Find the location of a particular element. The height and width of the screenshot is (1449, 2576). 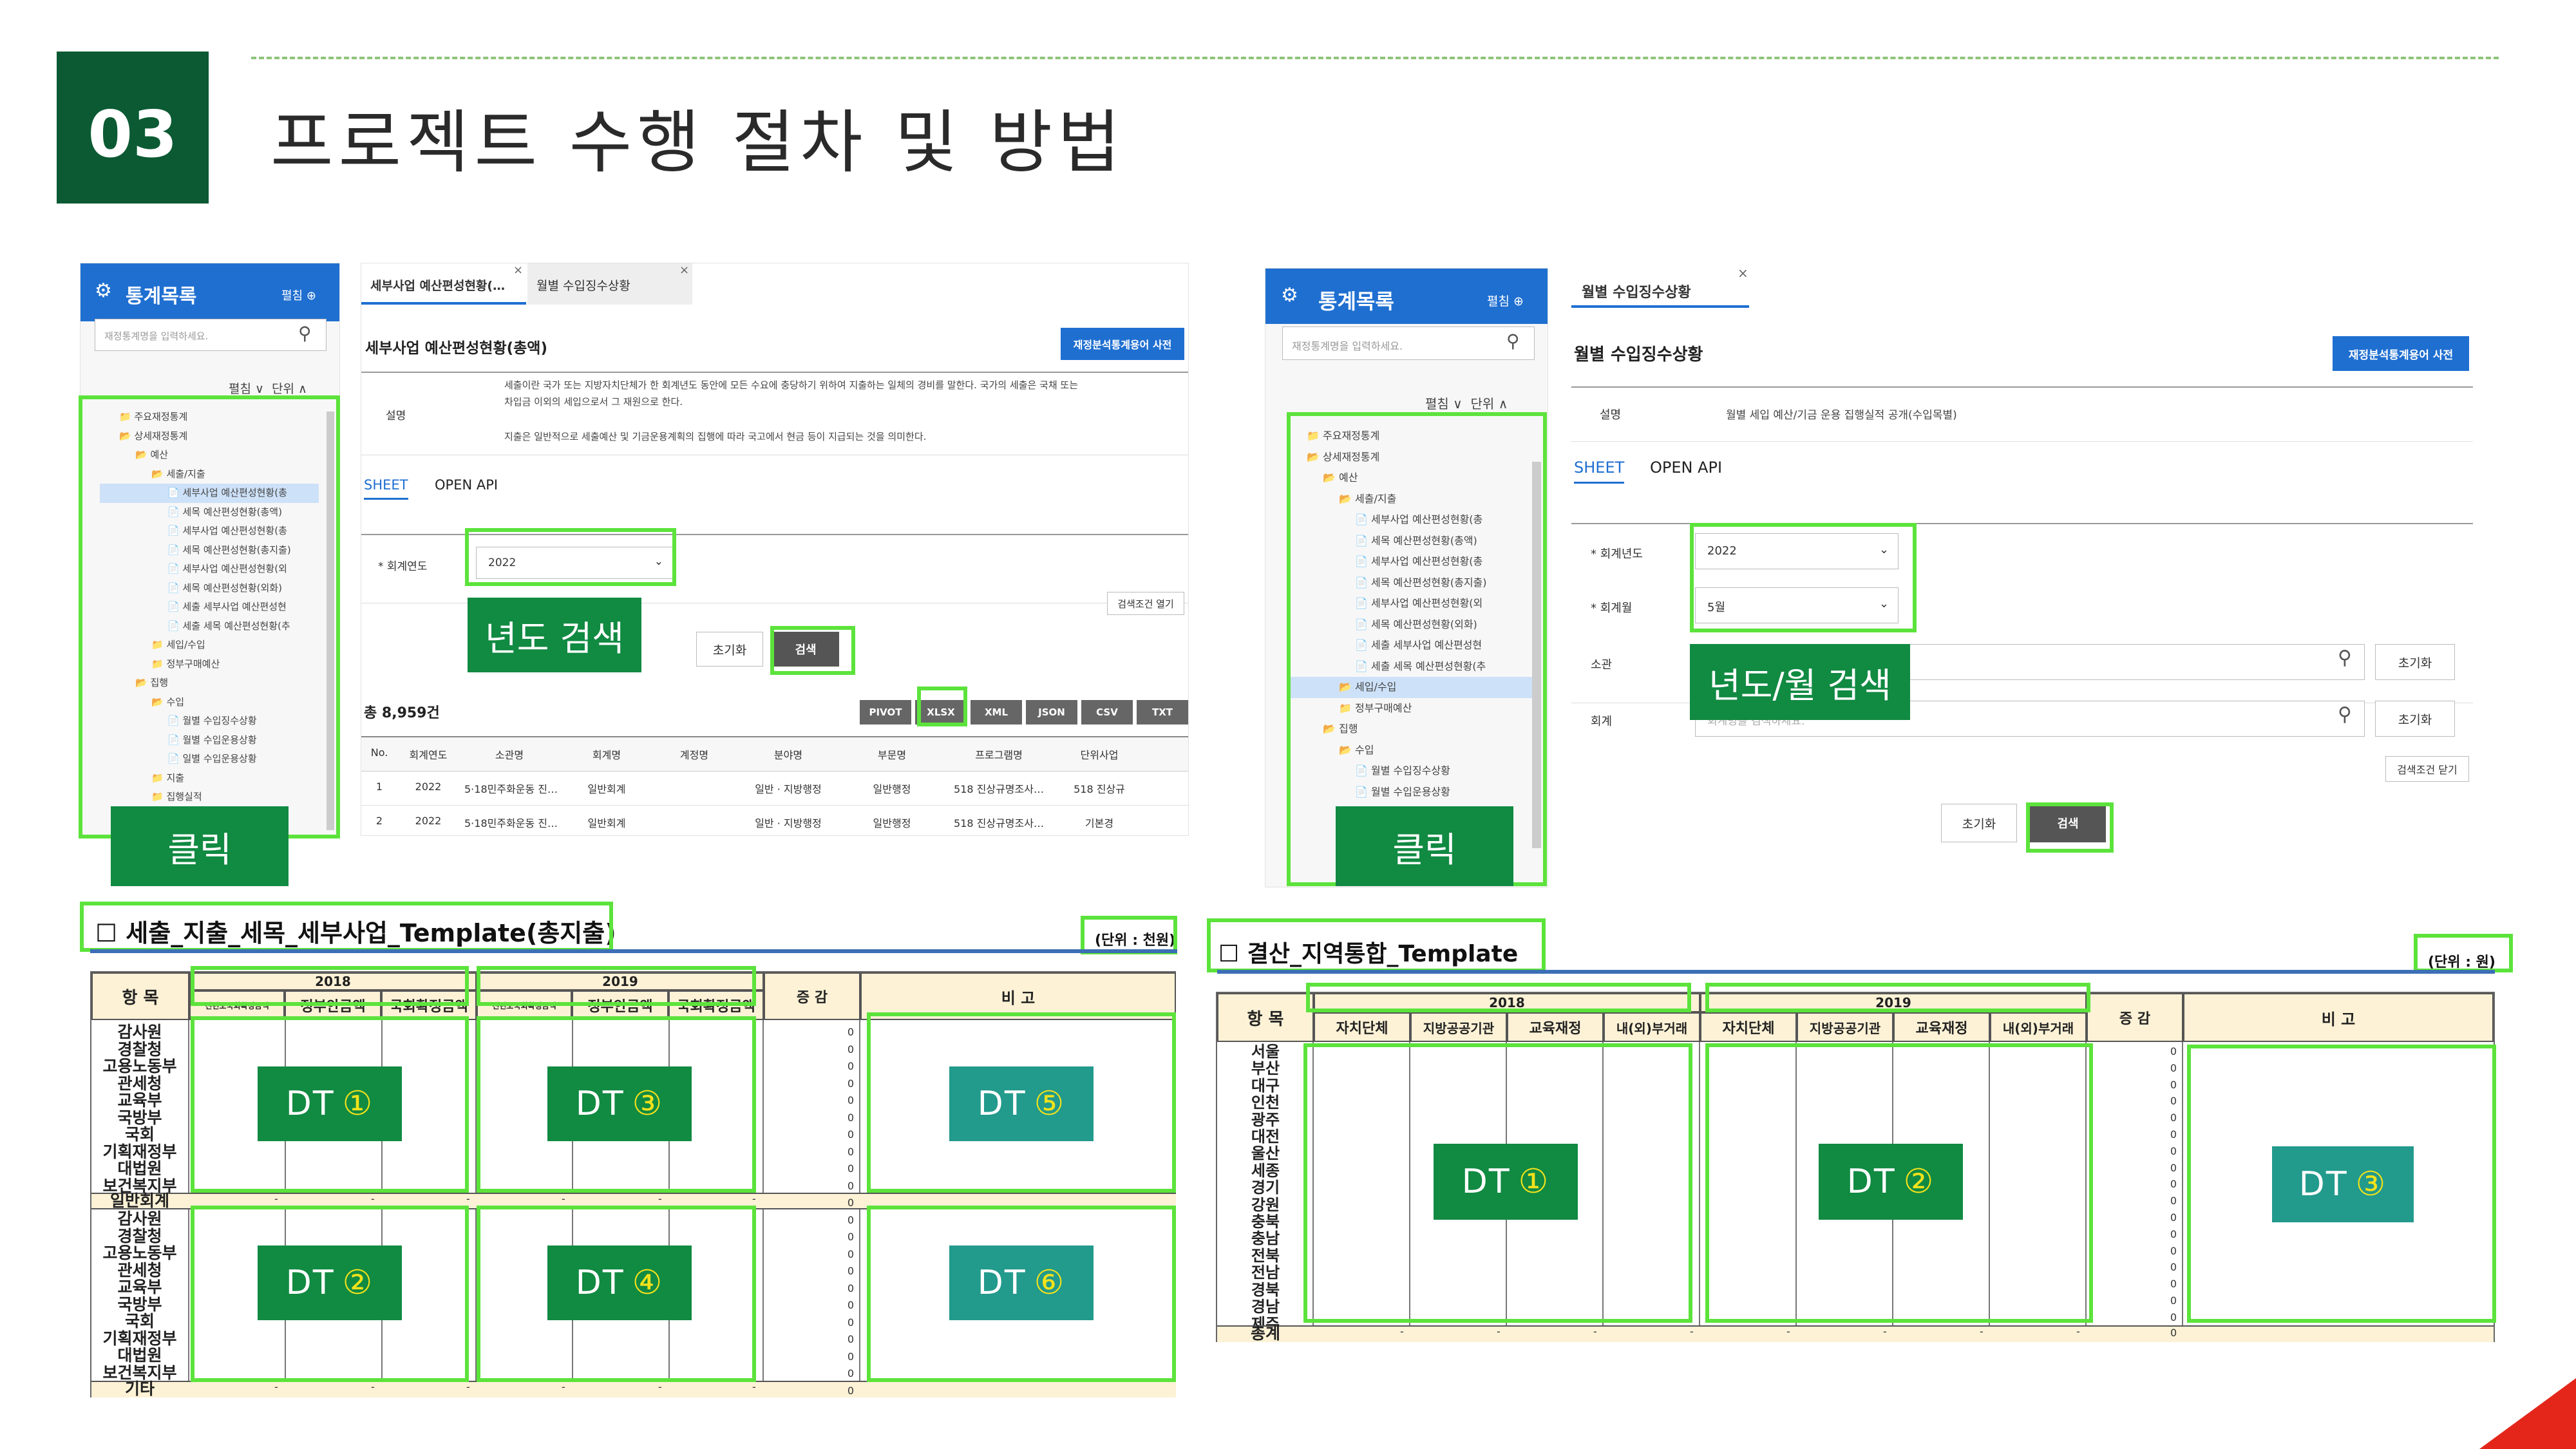

annotation-year-search: 년도 검색 is located at coordinates (554, 635).